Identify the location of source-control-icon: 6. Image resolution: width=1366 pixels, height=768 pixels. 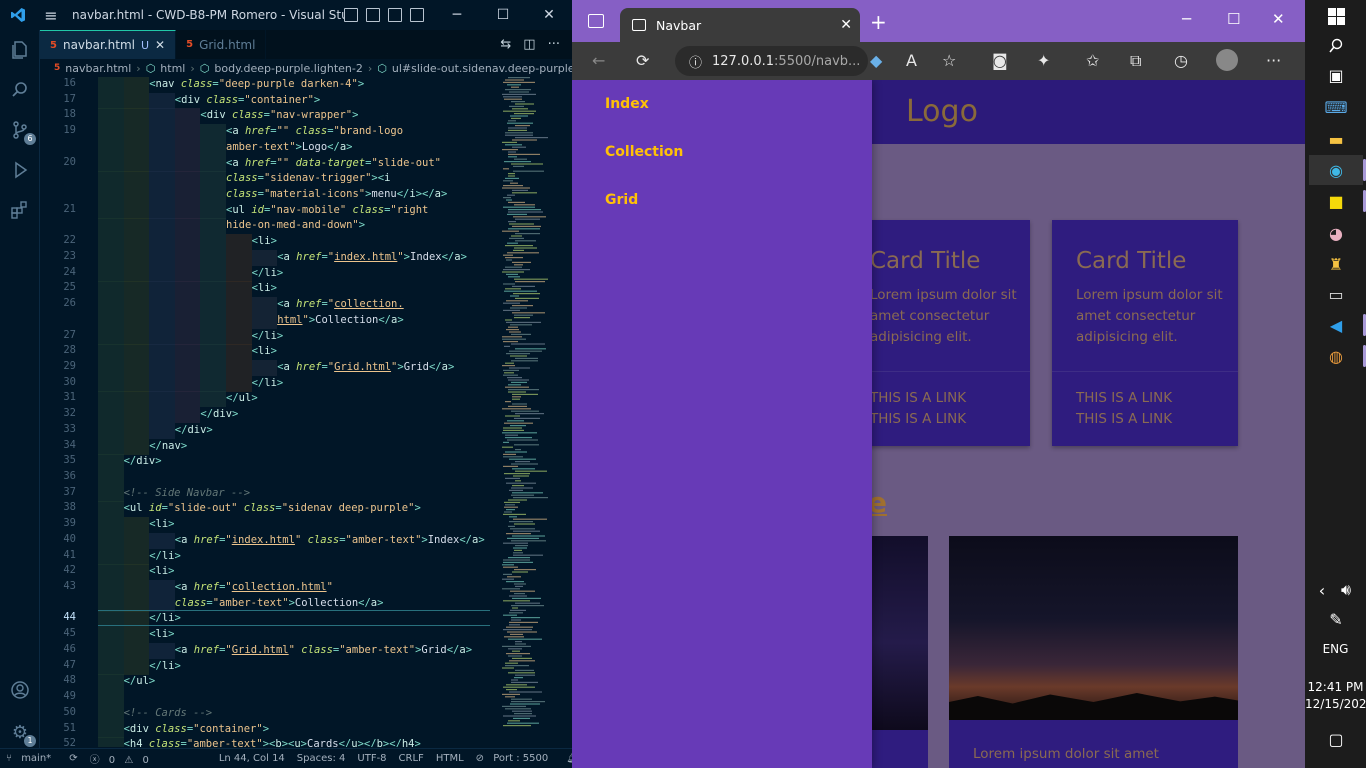
(22, 131).